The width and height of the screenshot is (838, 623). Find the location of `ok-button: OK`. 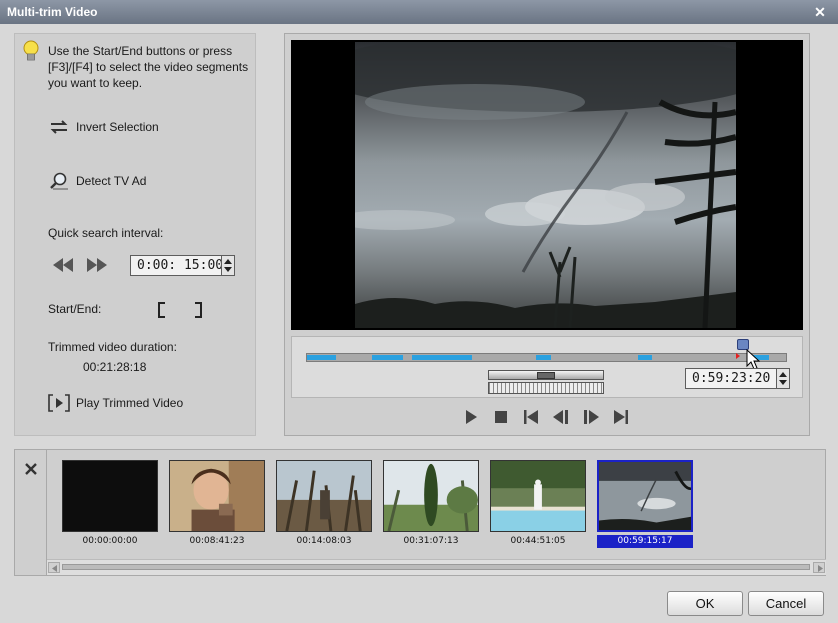

ok-button: OK is located at coordinates (705, 603).